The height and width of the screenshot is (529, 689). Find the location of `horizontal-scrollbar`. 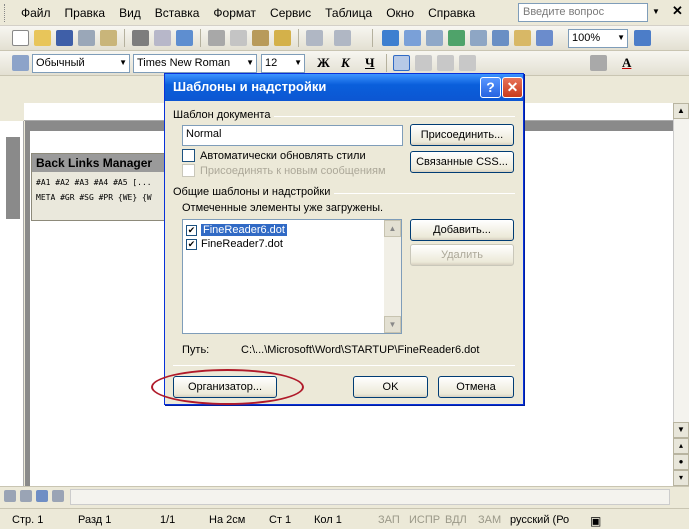

horizontal-scrollbar is located at coordinates (370, 497).